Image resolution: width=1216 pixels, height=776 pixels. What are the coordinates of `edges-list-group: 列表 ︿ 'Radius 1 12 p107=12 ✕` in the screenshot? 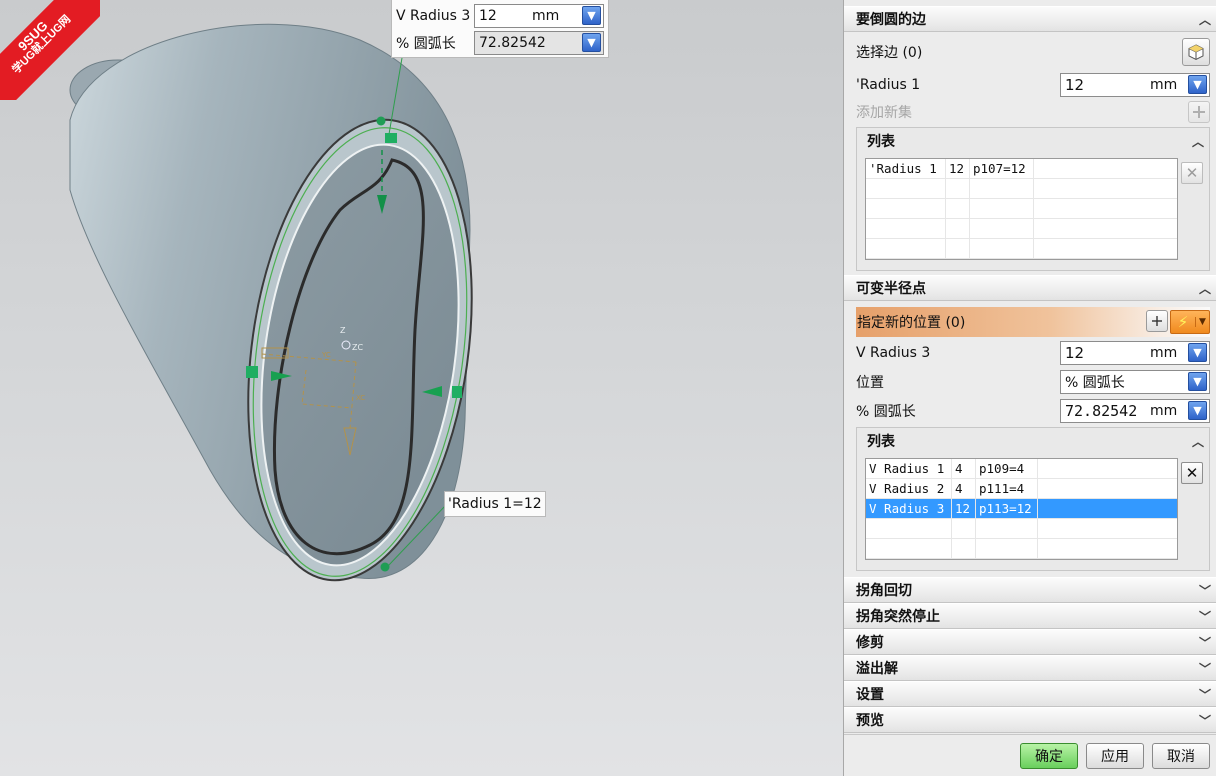 It's located at (1033, 199).